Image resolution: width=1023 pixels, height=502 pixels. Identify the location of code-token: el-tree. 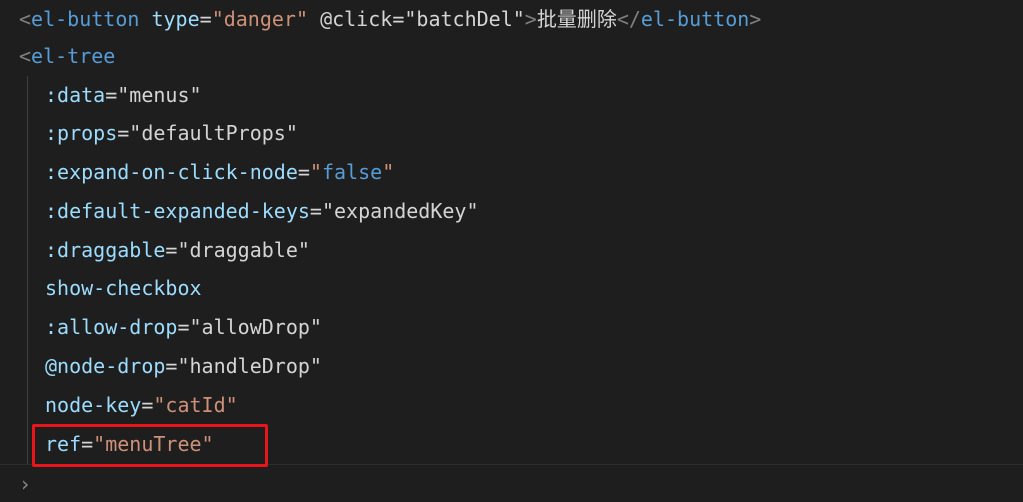
(73, 56).